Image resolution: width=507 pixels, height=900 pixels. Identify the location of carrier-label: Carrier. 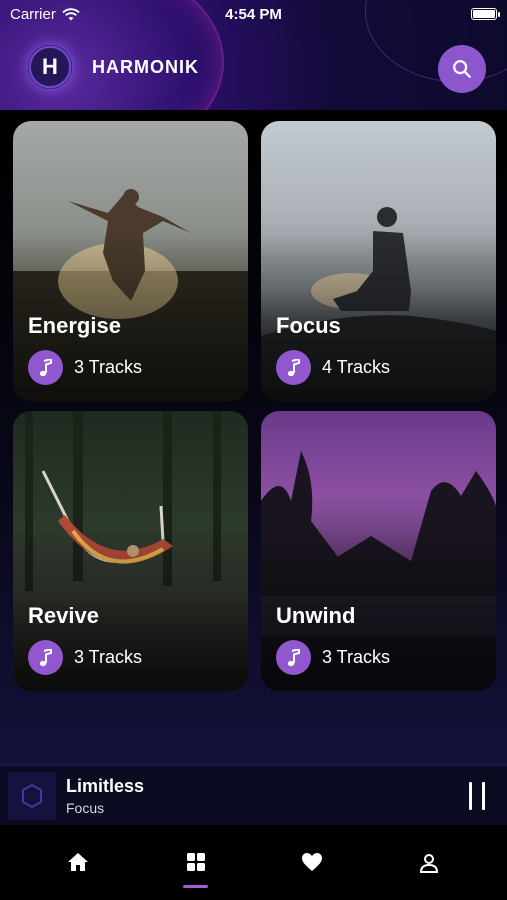
(33, 14).